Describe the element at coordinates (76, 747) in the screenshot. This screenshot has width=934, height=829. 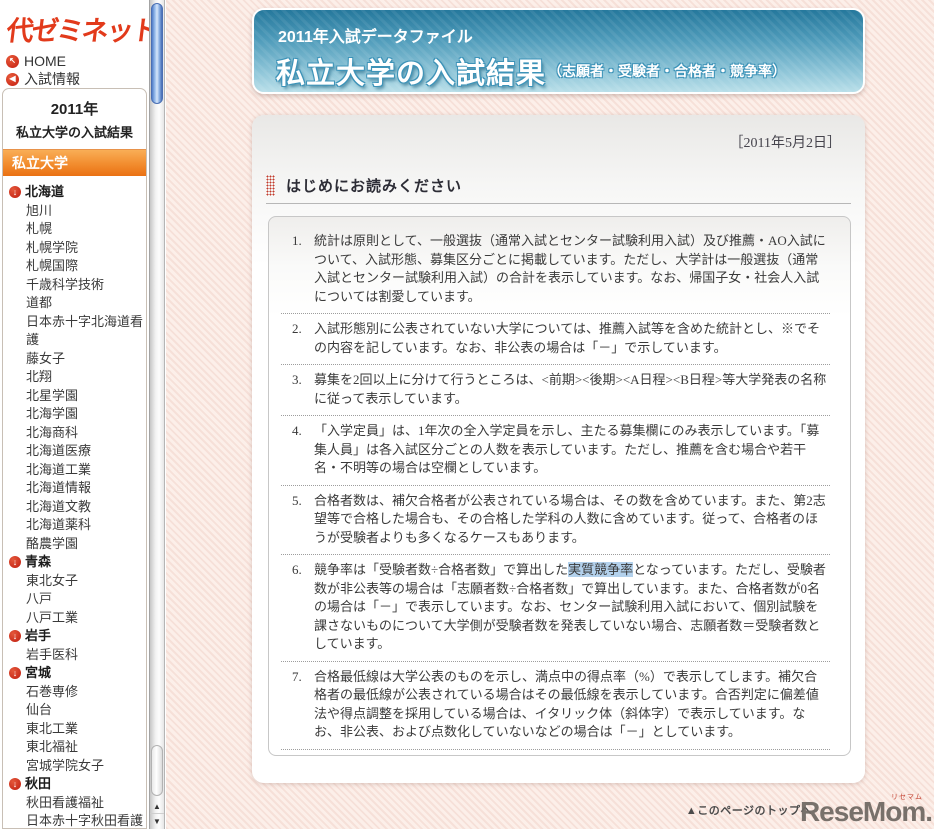
I see `sidebar-university-link: 東北福祉` at that location.